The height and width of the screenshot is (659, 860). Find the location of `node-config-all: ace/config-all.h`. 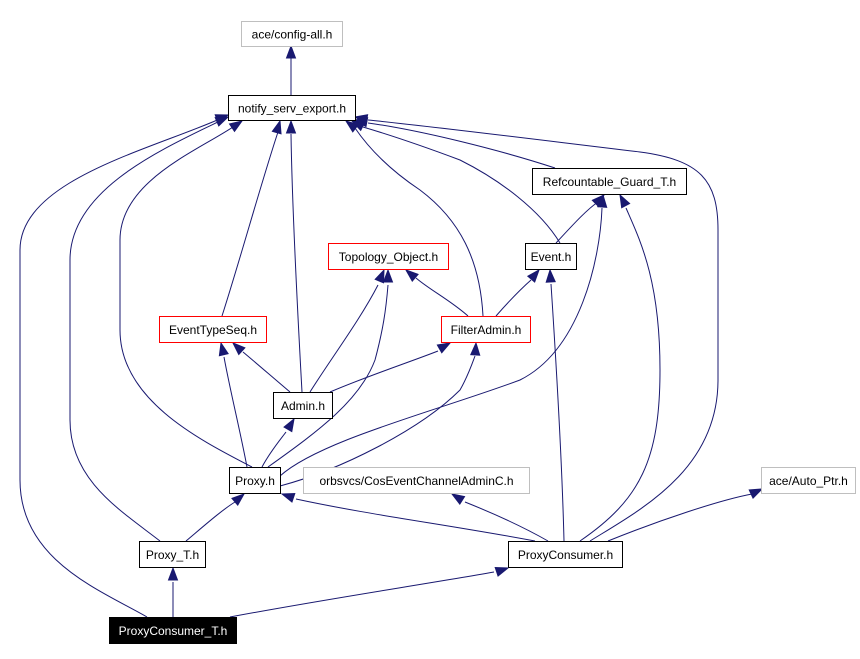

node-config-all: ace/config-all.h is located at coordinates (292, 34).